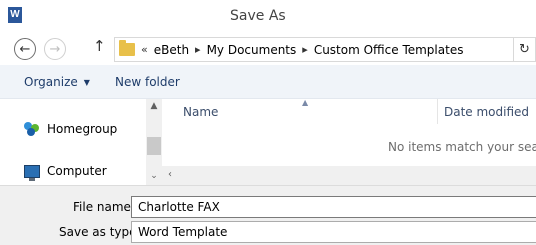  I want to click on new-folder-button: New folder, so click(147, 82).